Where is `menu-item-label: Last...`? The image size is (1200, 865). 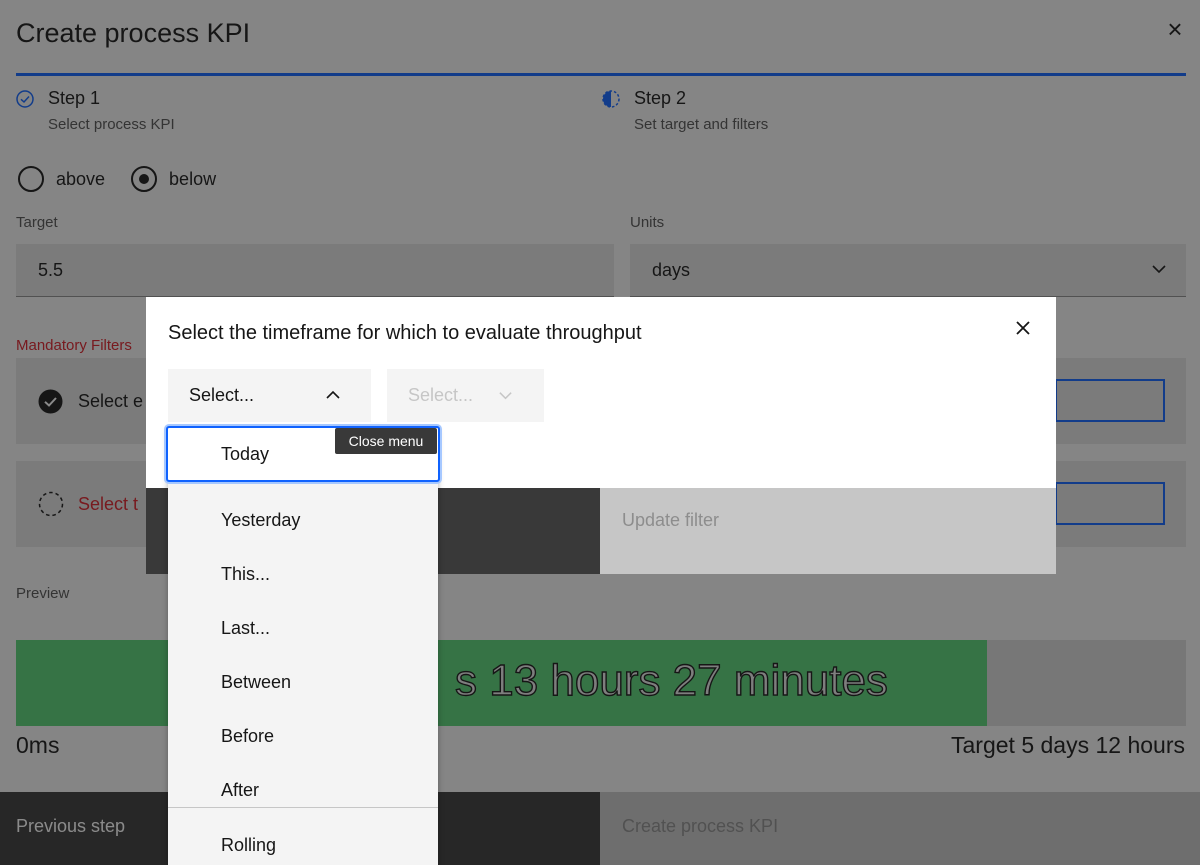 menu-item-label: Last... is located at coordinates (246, 628).